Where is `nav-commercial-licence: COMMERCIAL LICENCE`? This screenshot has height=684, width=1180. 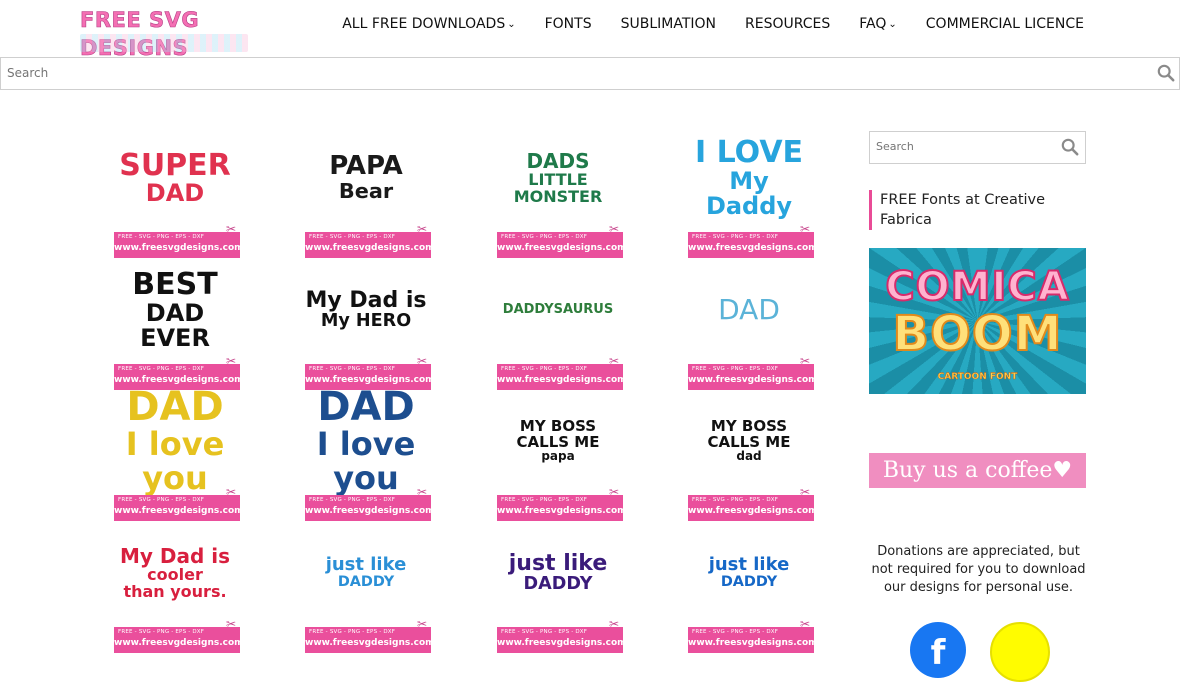 nav-commercial-licence: COMMERCIAL LICENCE is located at coordinates (1005, 24).